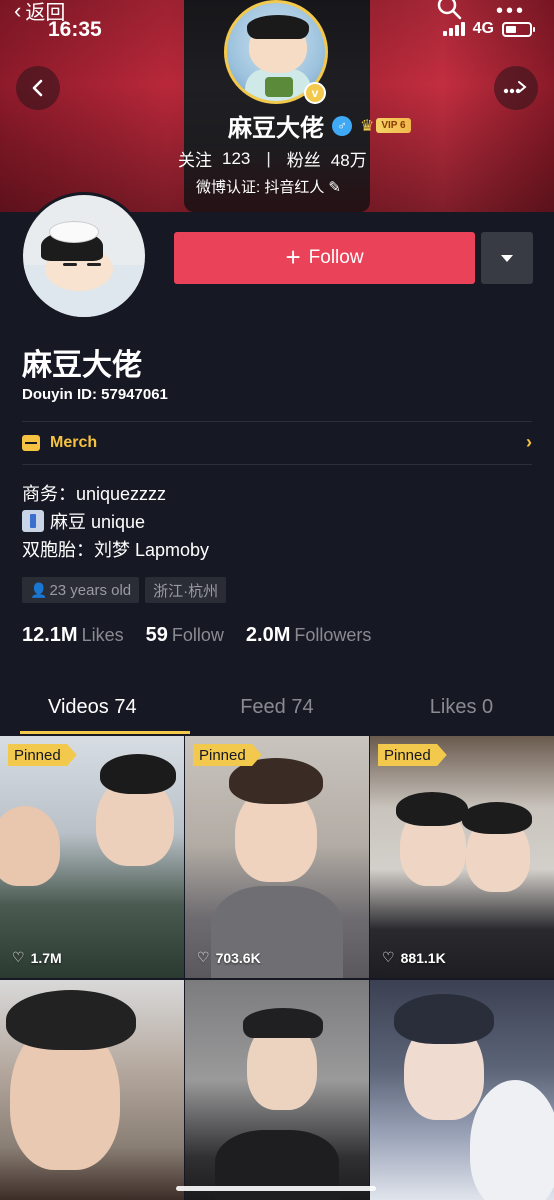  I want to click on back-button, so click(38, 88).